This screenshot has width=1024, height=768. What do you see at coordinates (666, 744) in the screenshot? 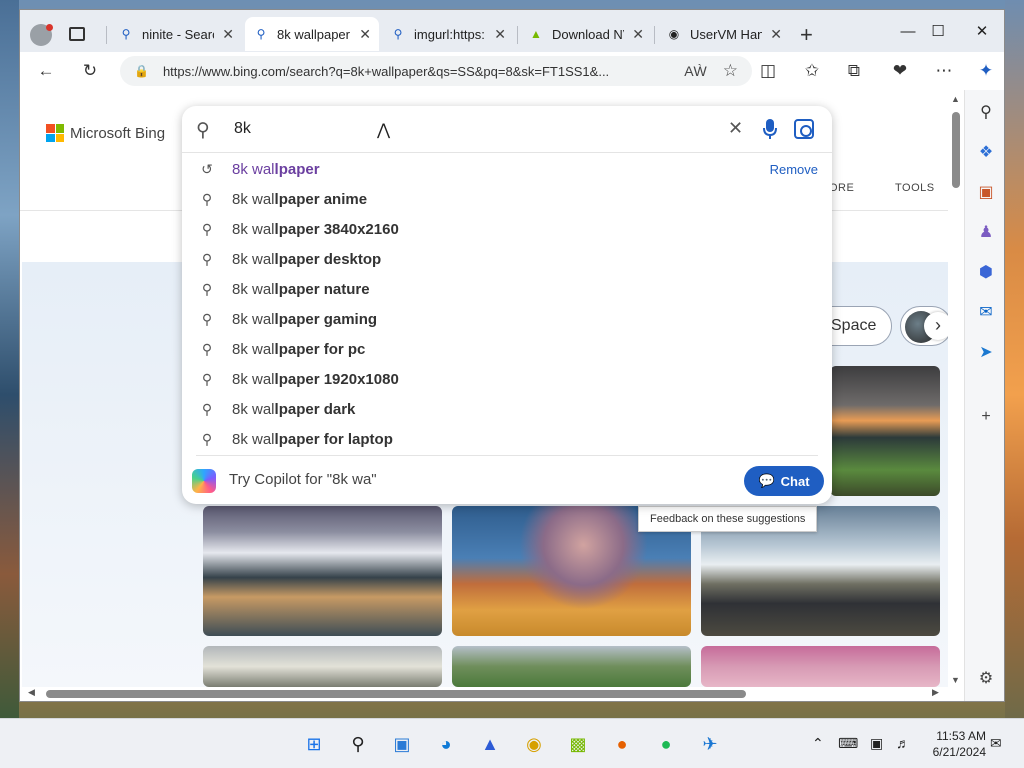
I see `spotify-icon: ●` at bounding box center [666, 744].